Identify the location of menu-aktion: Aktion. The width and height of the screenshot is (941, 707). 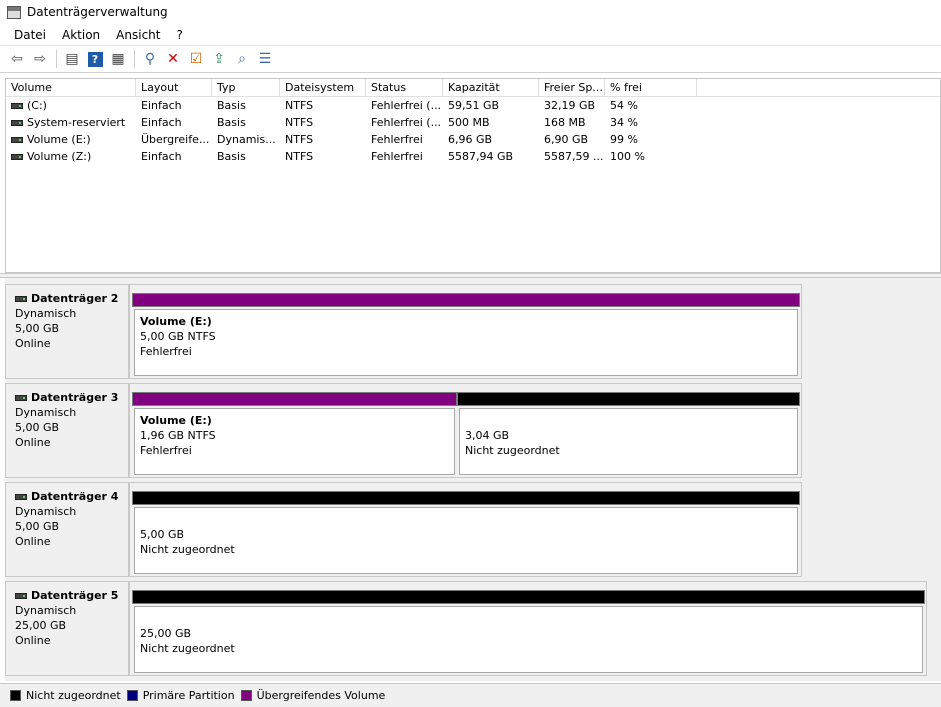
(81, 35).